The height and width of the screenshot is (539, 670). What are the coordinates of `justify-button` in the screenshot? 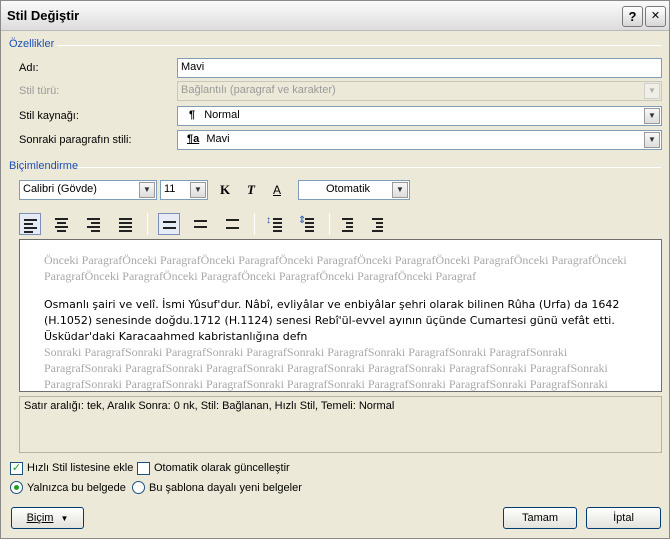 It's located at (126, 224).